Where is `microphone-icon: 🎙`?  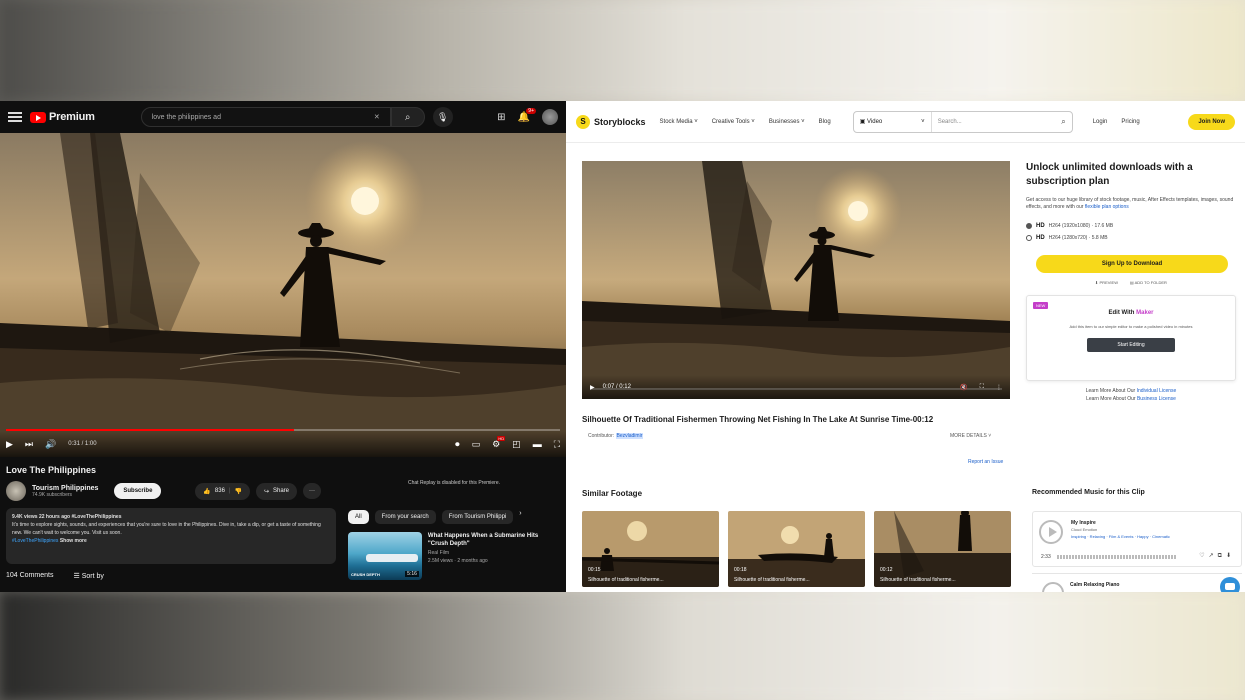
microphone-icon: 🎙 is located at coordinates (442, 117).